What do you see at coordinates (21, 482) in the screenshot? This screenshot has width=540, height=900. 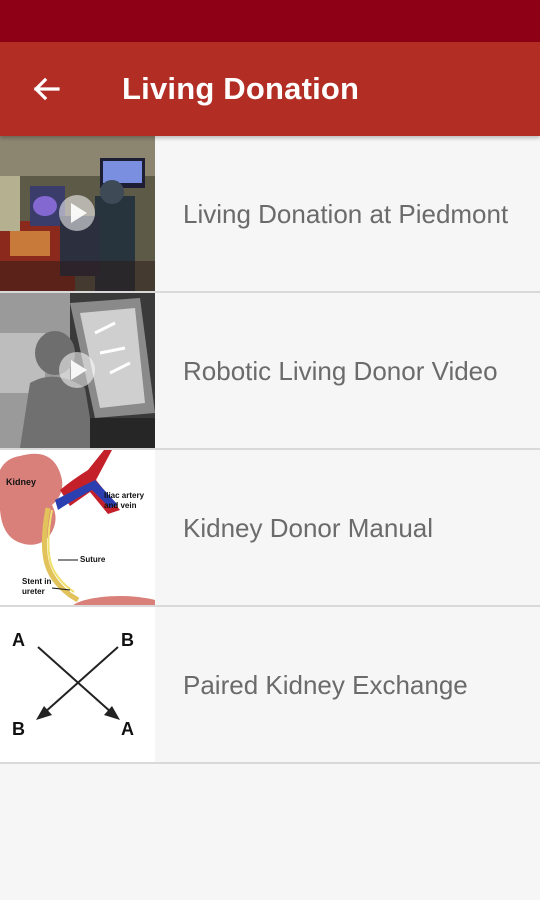 I see `kidney-label: Kidney` at bounding box center [21, 482].